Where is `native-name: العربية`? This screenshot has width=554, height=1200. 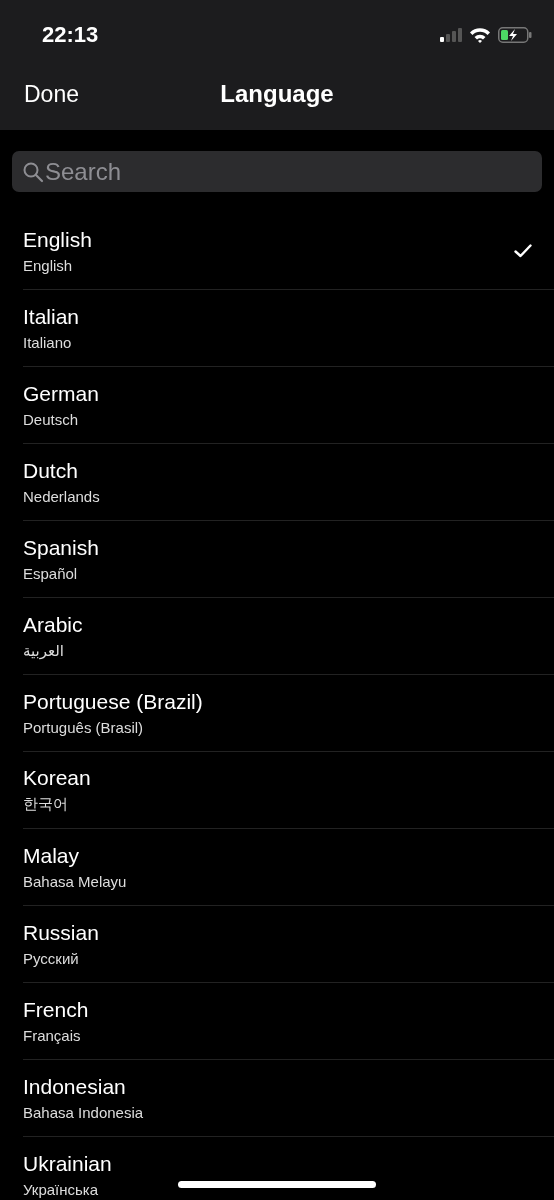
native-name: العربية is located at coordinates (43, 650).